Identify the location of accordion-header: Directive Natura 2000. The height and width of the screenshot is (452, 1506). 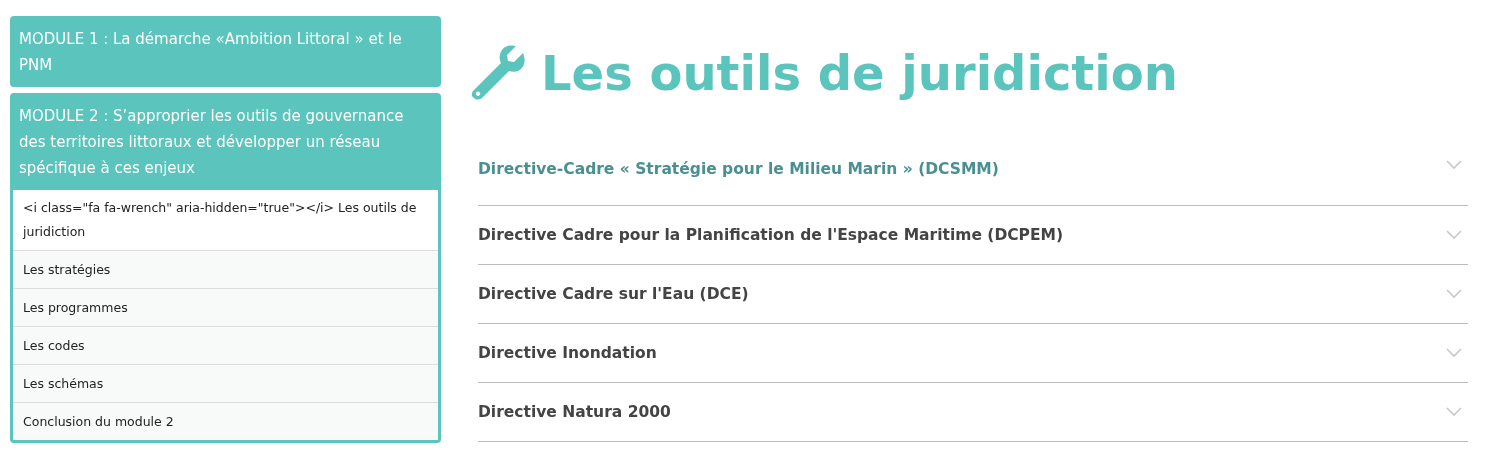
(973, 412).